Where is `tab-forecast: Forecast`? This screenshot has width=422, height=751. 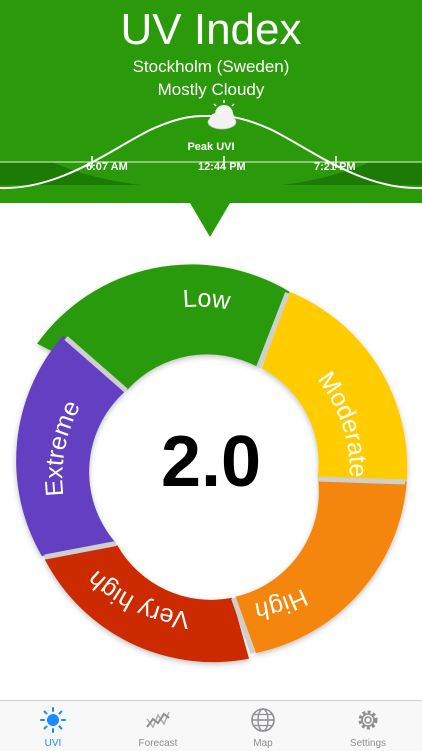 tab-forecast: Forecast is located at coordinates (158, 726).